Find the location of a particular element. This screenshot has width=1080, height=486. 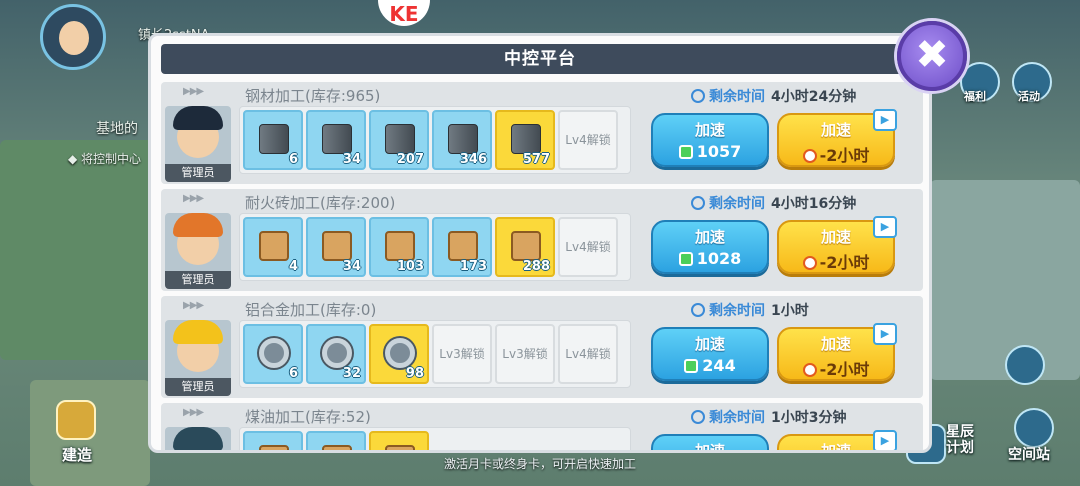

slot-count: 4 is located at coordinates (293, 266).